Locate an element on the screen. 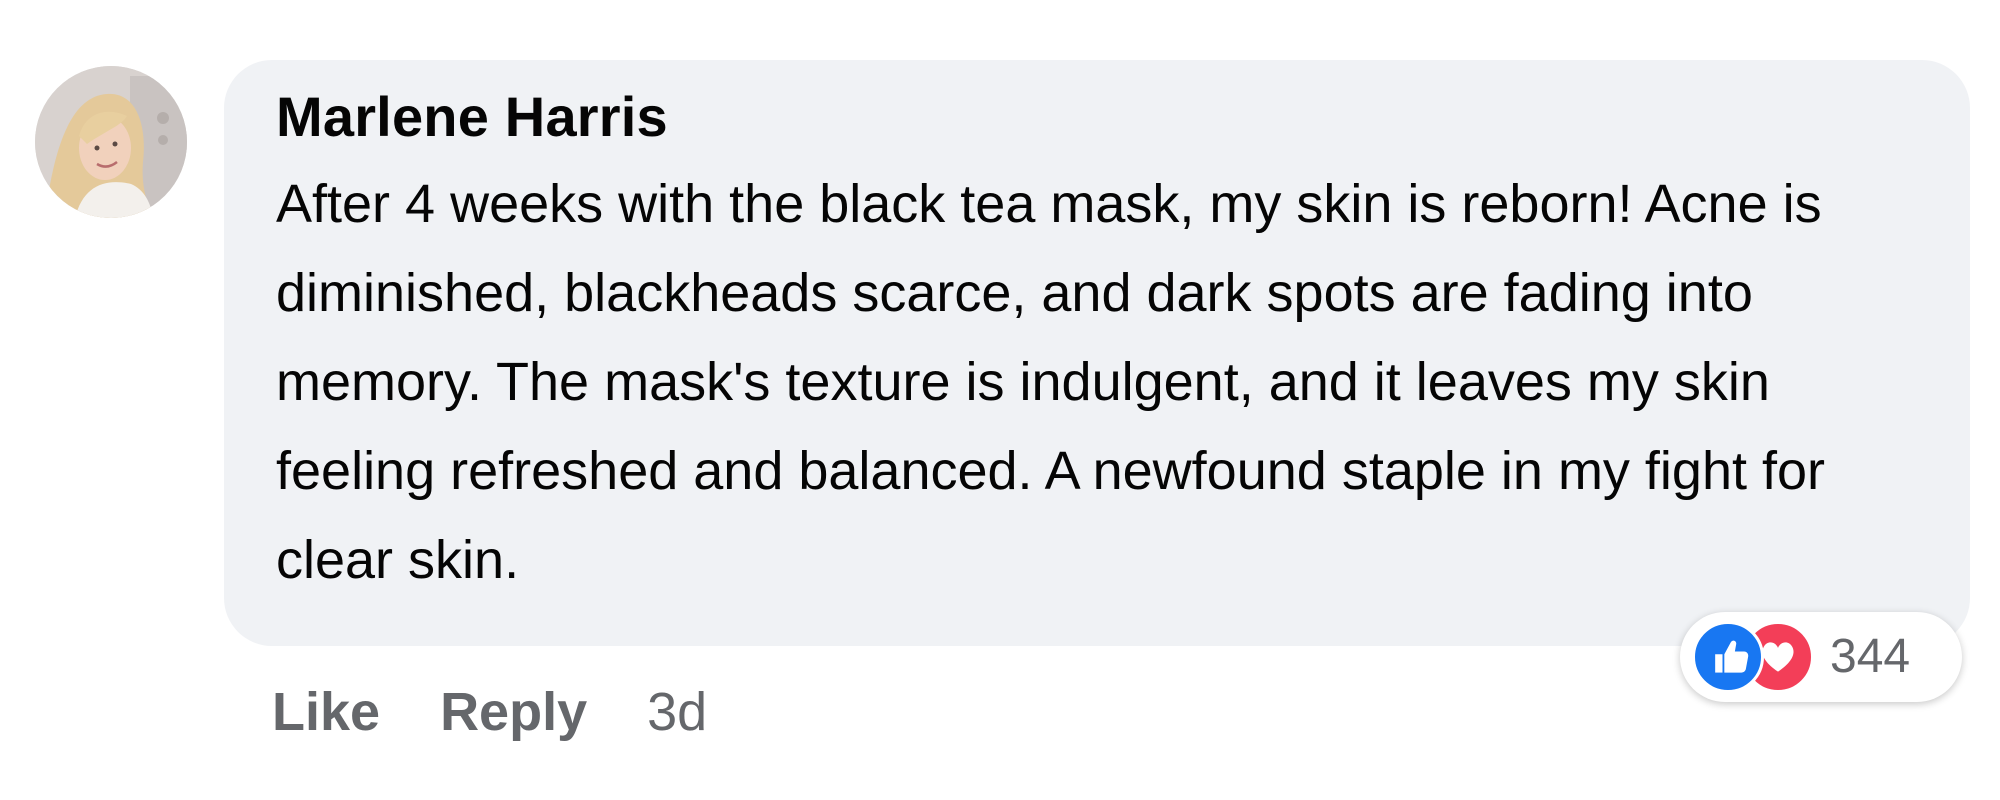 The image size is (2000, 800). avatar is located at coordinates (111, 142).